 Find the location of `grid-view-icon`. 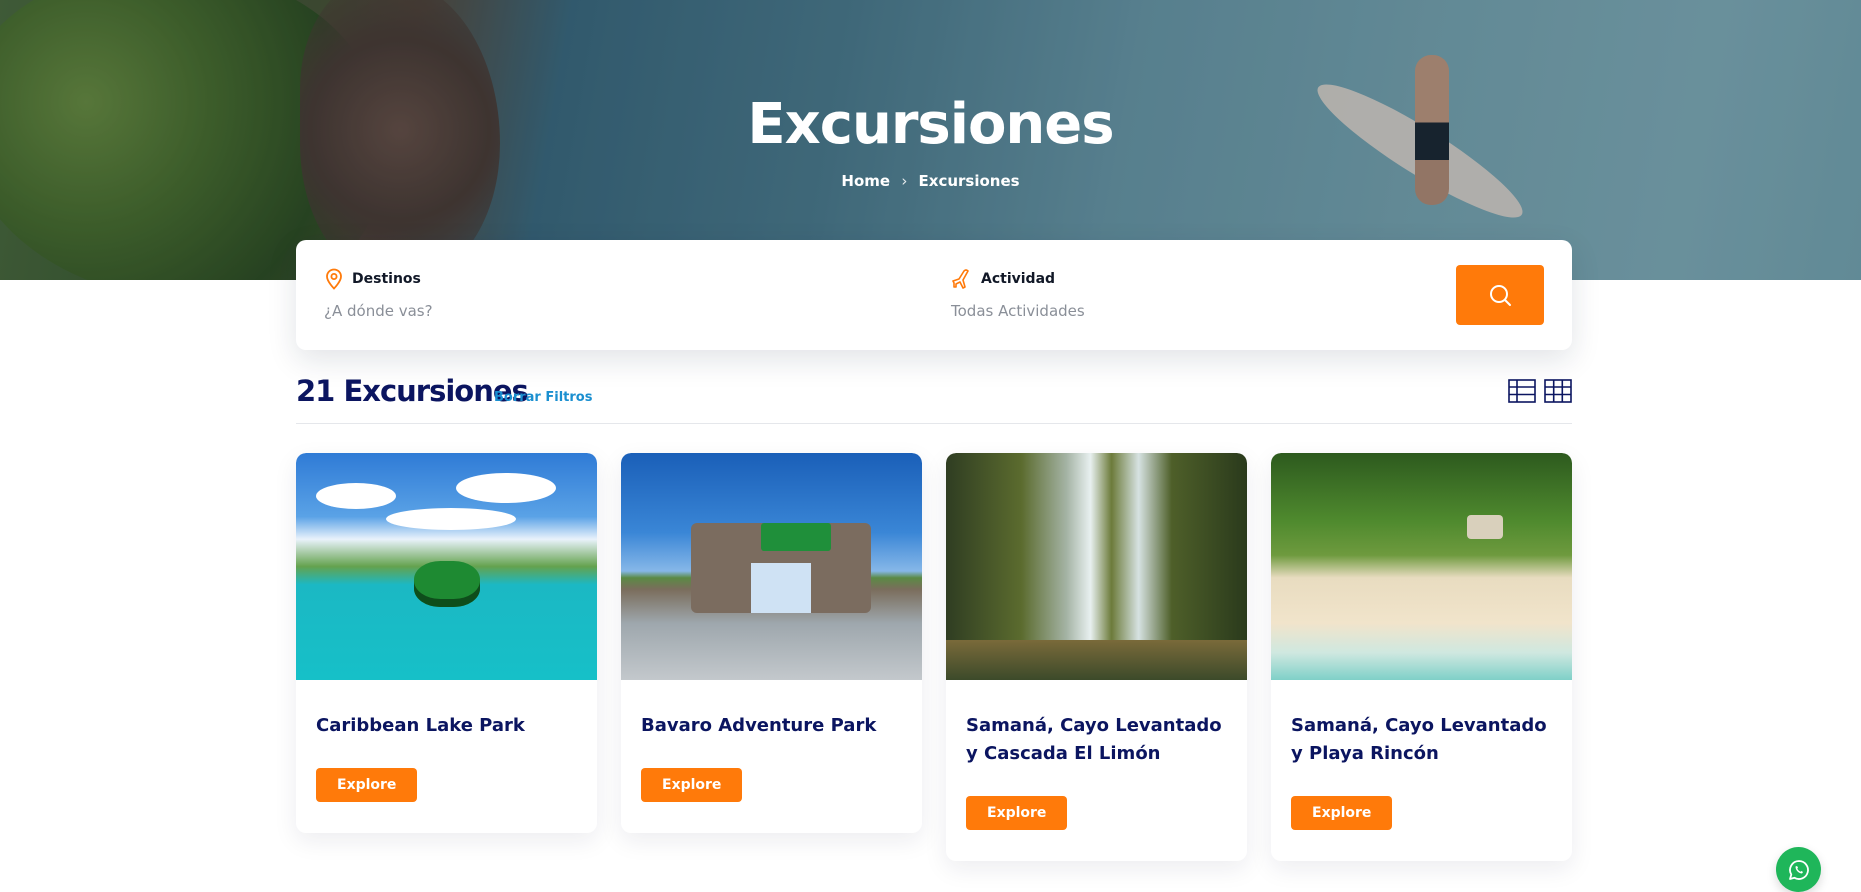

grid-view-icon is located at coordinates (1558, 391).